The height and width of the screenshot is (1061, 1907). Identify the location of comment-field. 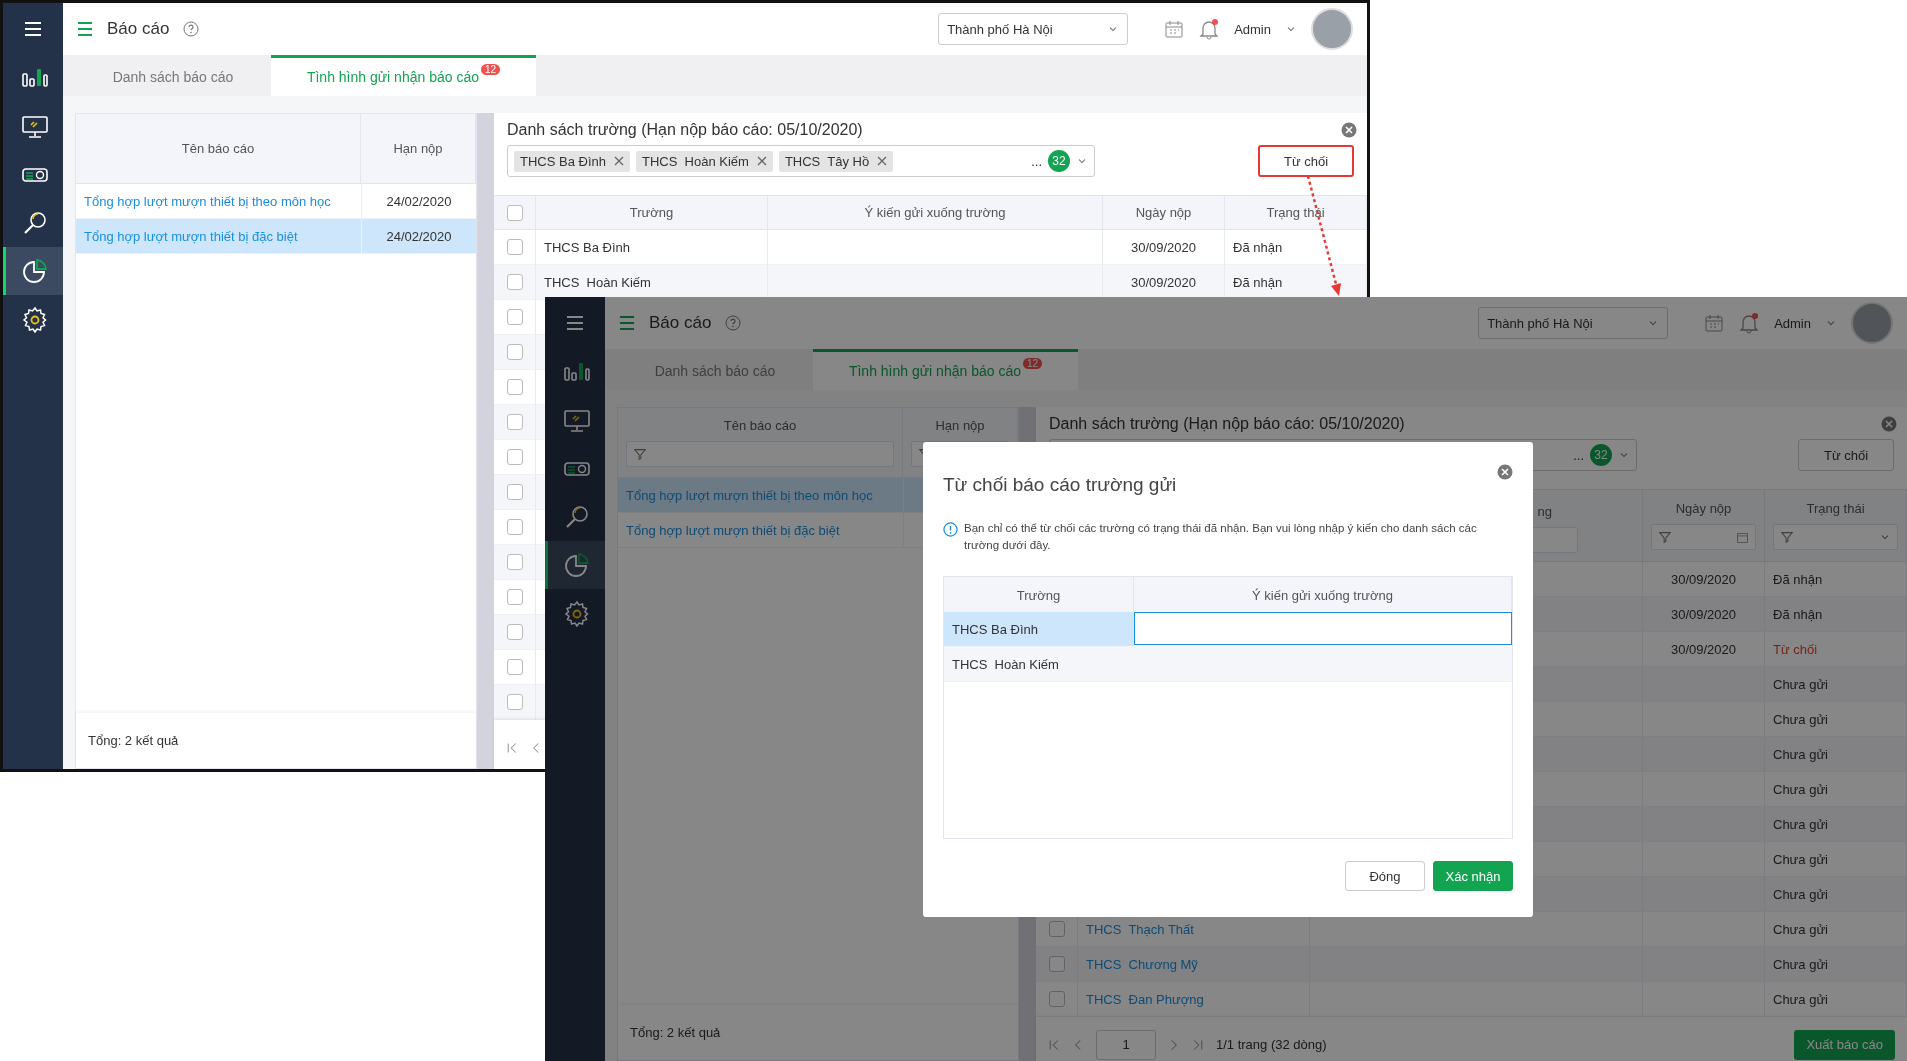
(1323, 628).